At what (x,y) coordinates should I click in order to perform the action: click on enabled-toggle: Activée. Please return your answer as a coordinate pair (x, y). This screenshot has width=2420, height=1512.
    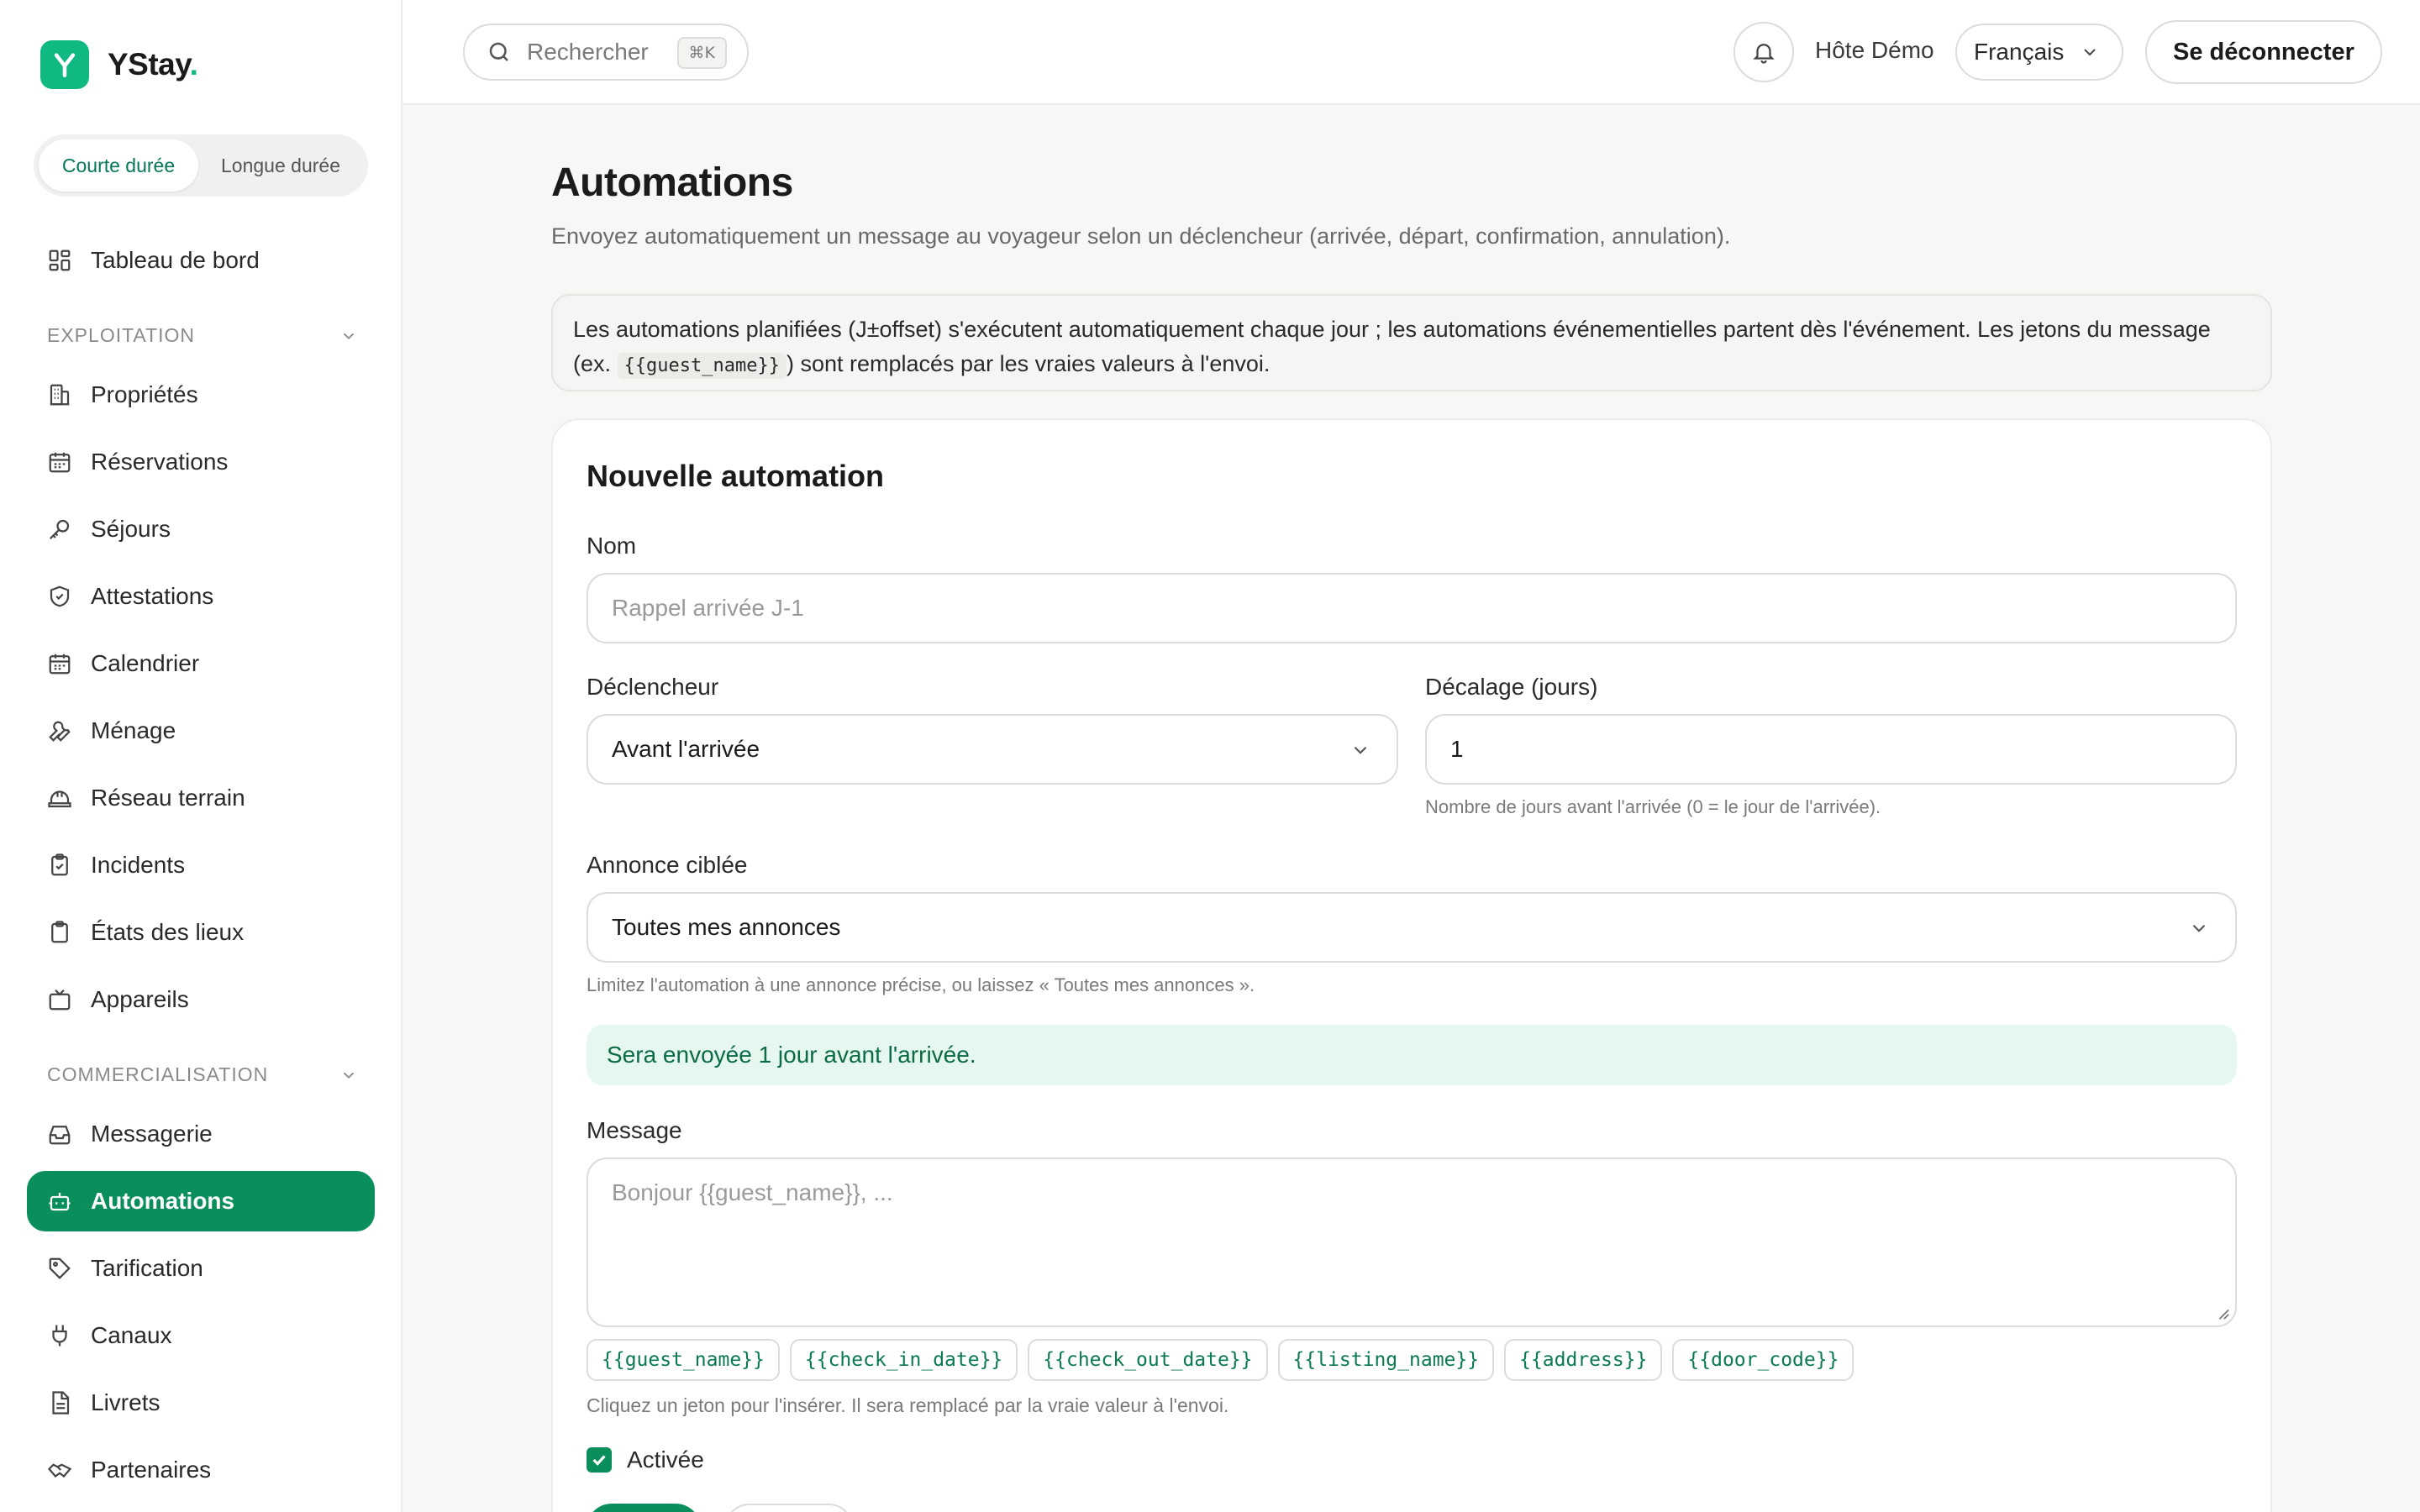
    Looking at the image, I should click on (645, 1459).